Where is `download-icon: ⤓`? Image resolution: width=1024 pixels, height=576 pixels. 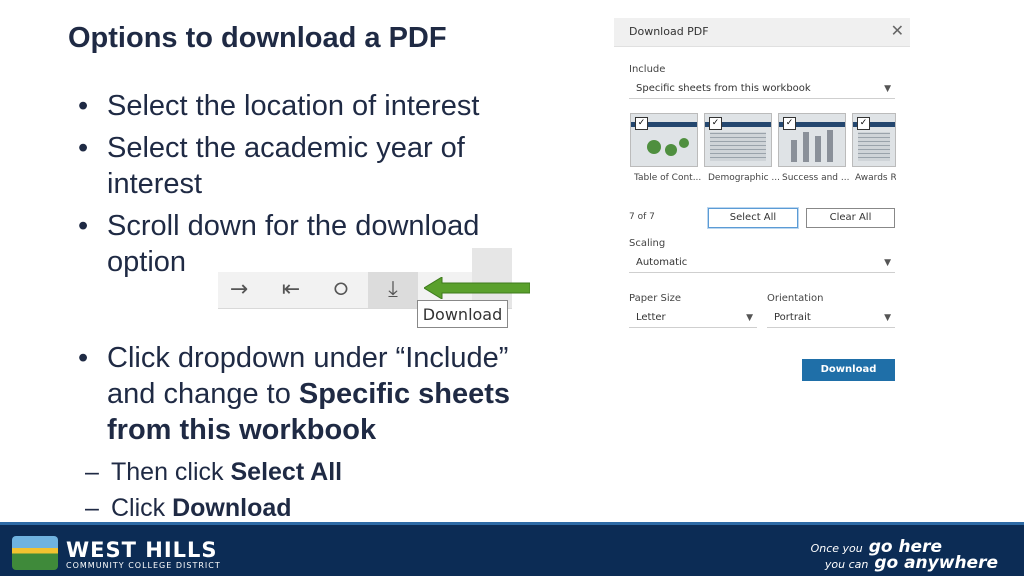 download-icon: ⤓ is located at coordinates (393, 290).